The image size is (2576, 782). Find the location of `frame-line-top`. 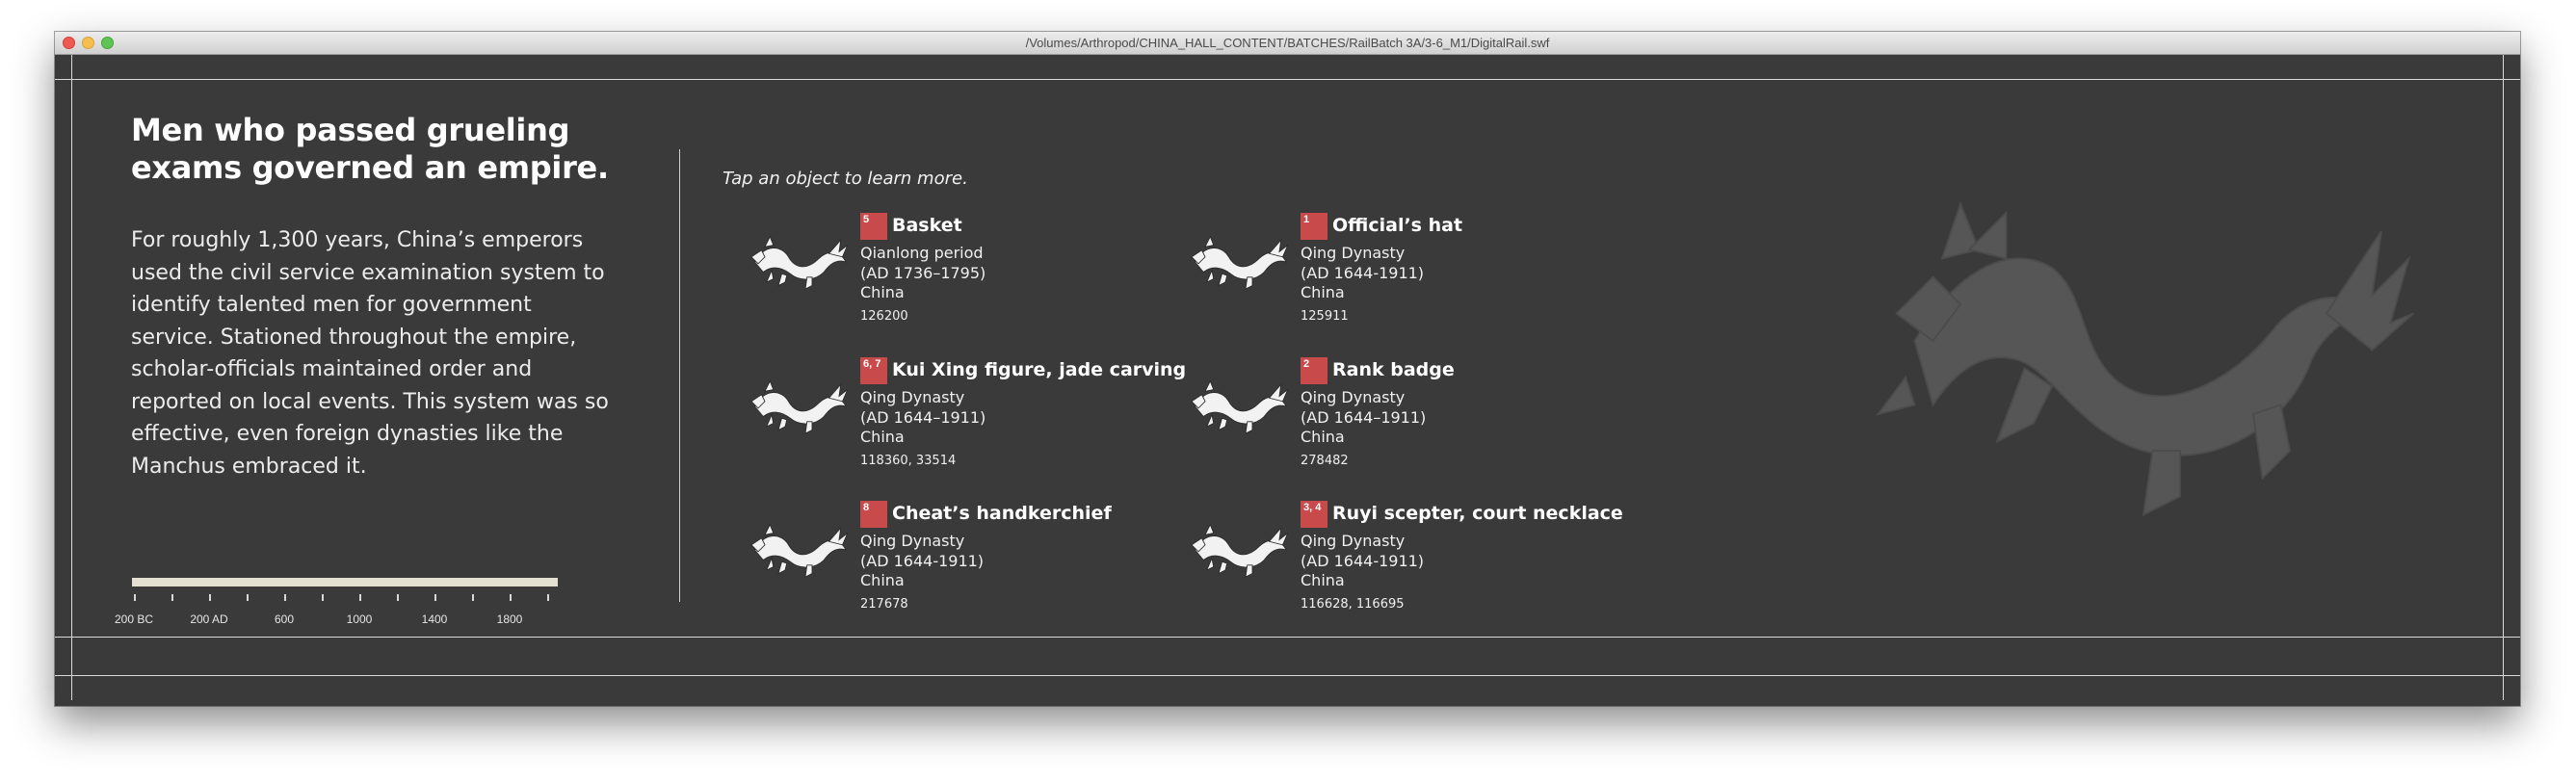

frame-line-top is located at coordinates (1288, 79).